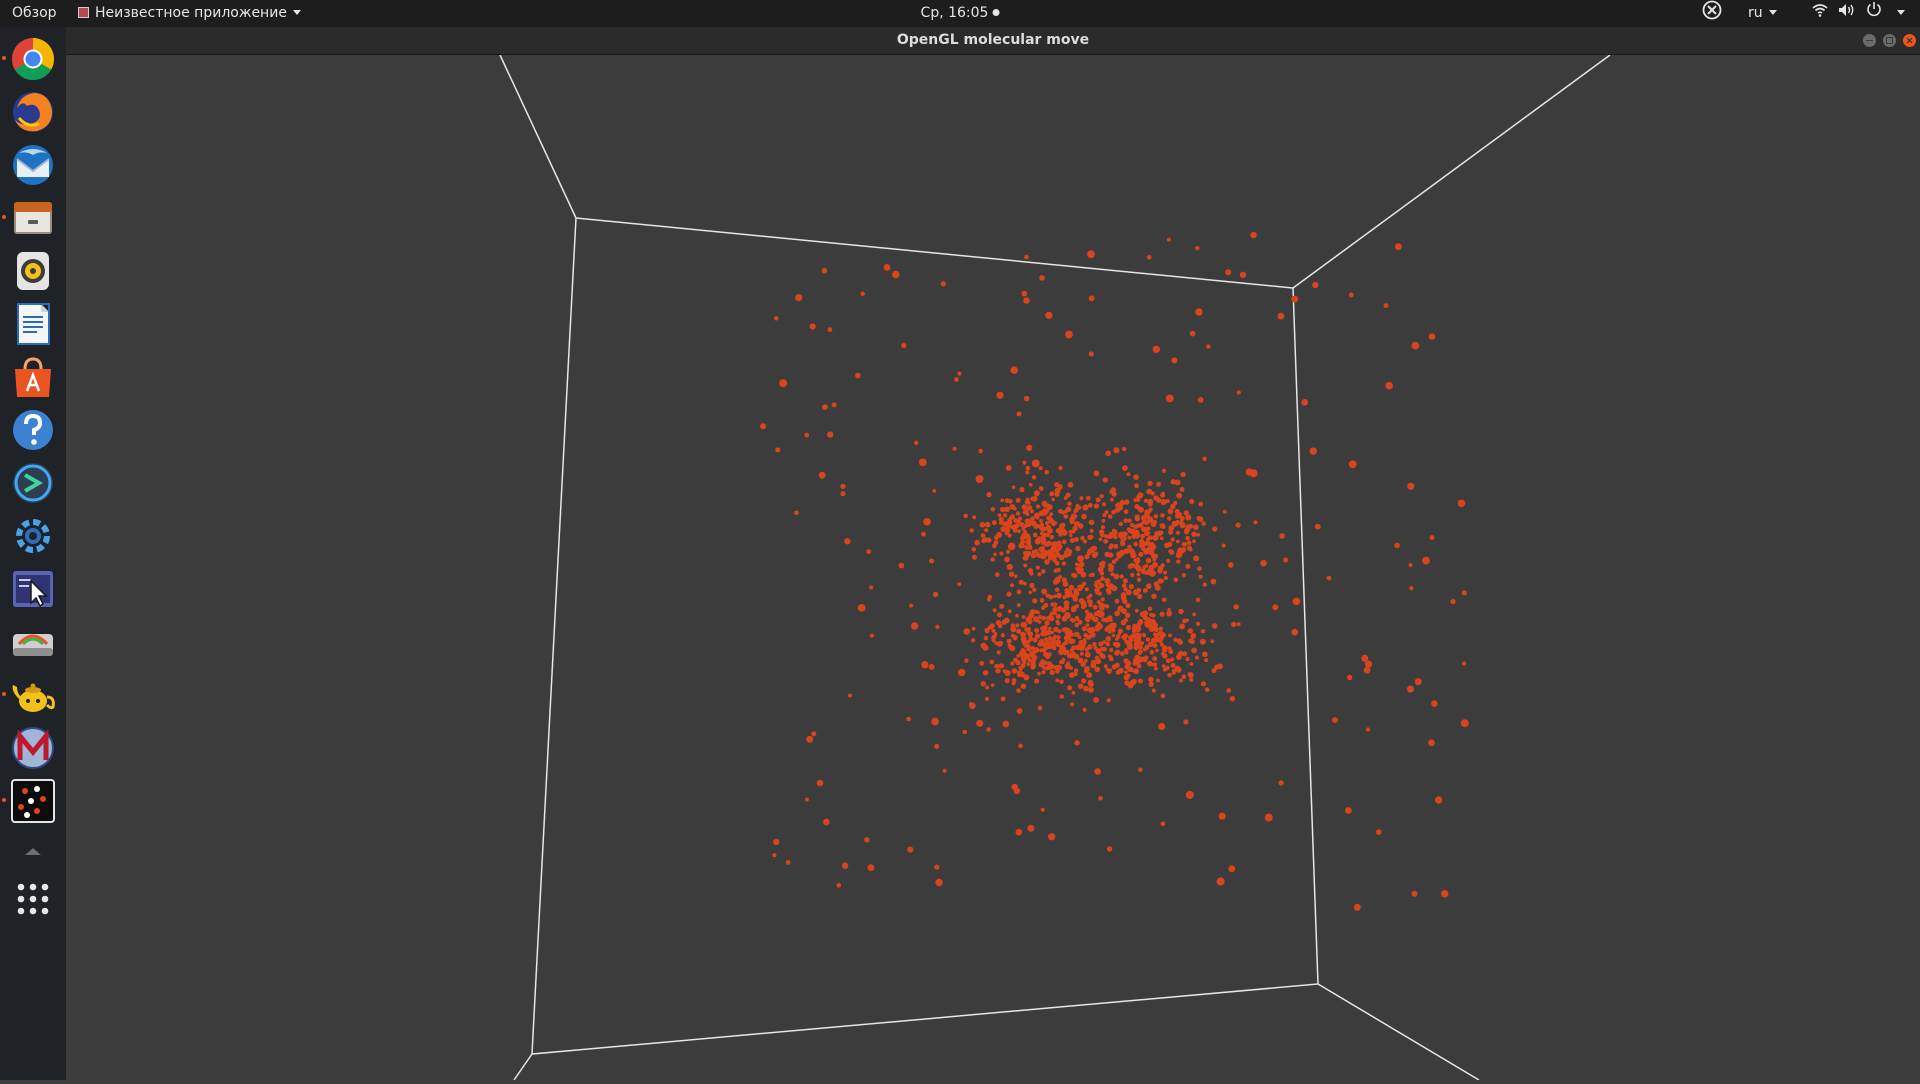  Describe the element at coordinates (1869, 40) in the screenshot. I see `minimize-button` at that location.